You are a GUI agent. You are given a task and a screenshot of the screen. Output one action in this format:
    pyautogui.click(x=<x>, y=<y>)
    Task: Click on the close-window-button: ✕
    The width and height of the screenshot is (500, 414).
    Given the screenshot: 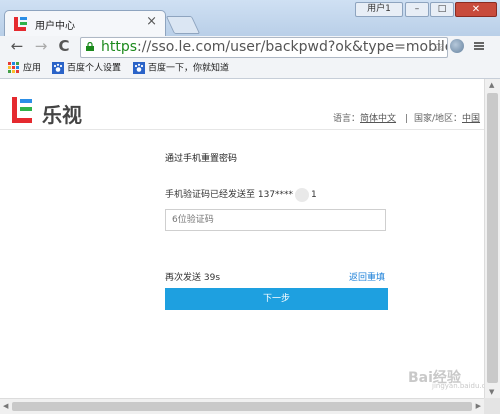 What is the action you would take?
    pyautogui.click(x=476, y=9)
    